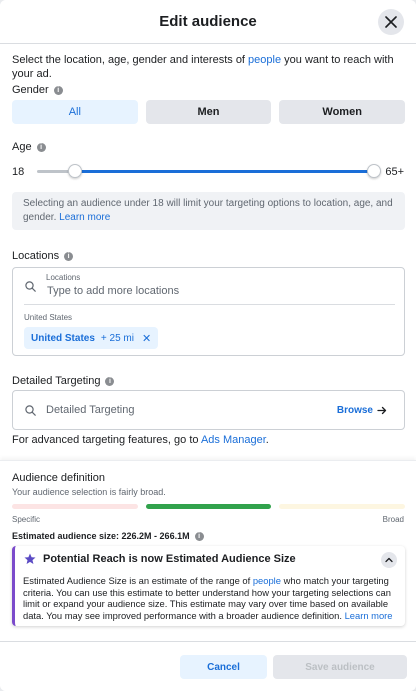 Image resolution: width=416 pixels, height=691 pixels. I want to click on advanced-text: For advanced targeting features, go to, so click(106, 440).